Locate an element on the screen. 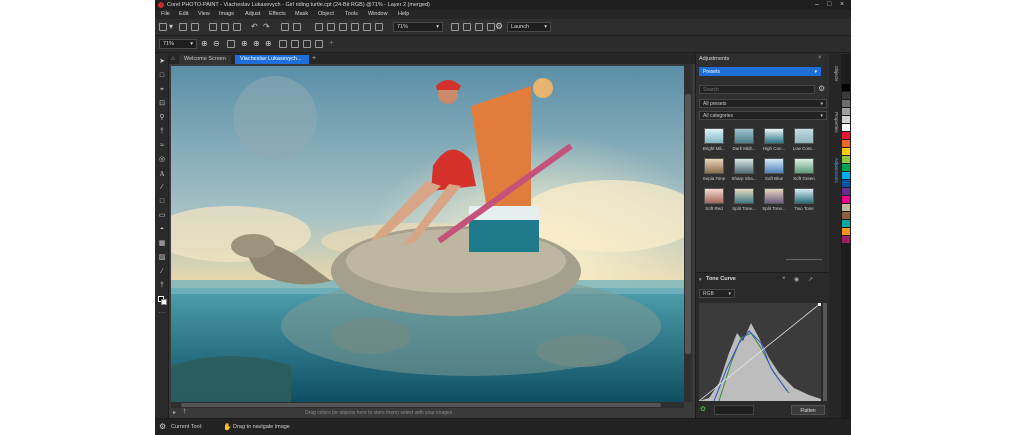 The image size is (1024, 435). redo-icon: ↷ is located at coordinates (266, 27).